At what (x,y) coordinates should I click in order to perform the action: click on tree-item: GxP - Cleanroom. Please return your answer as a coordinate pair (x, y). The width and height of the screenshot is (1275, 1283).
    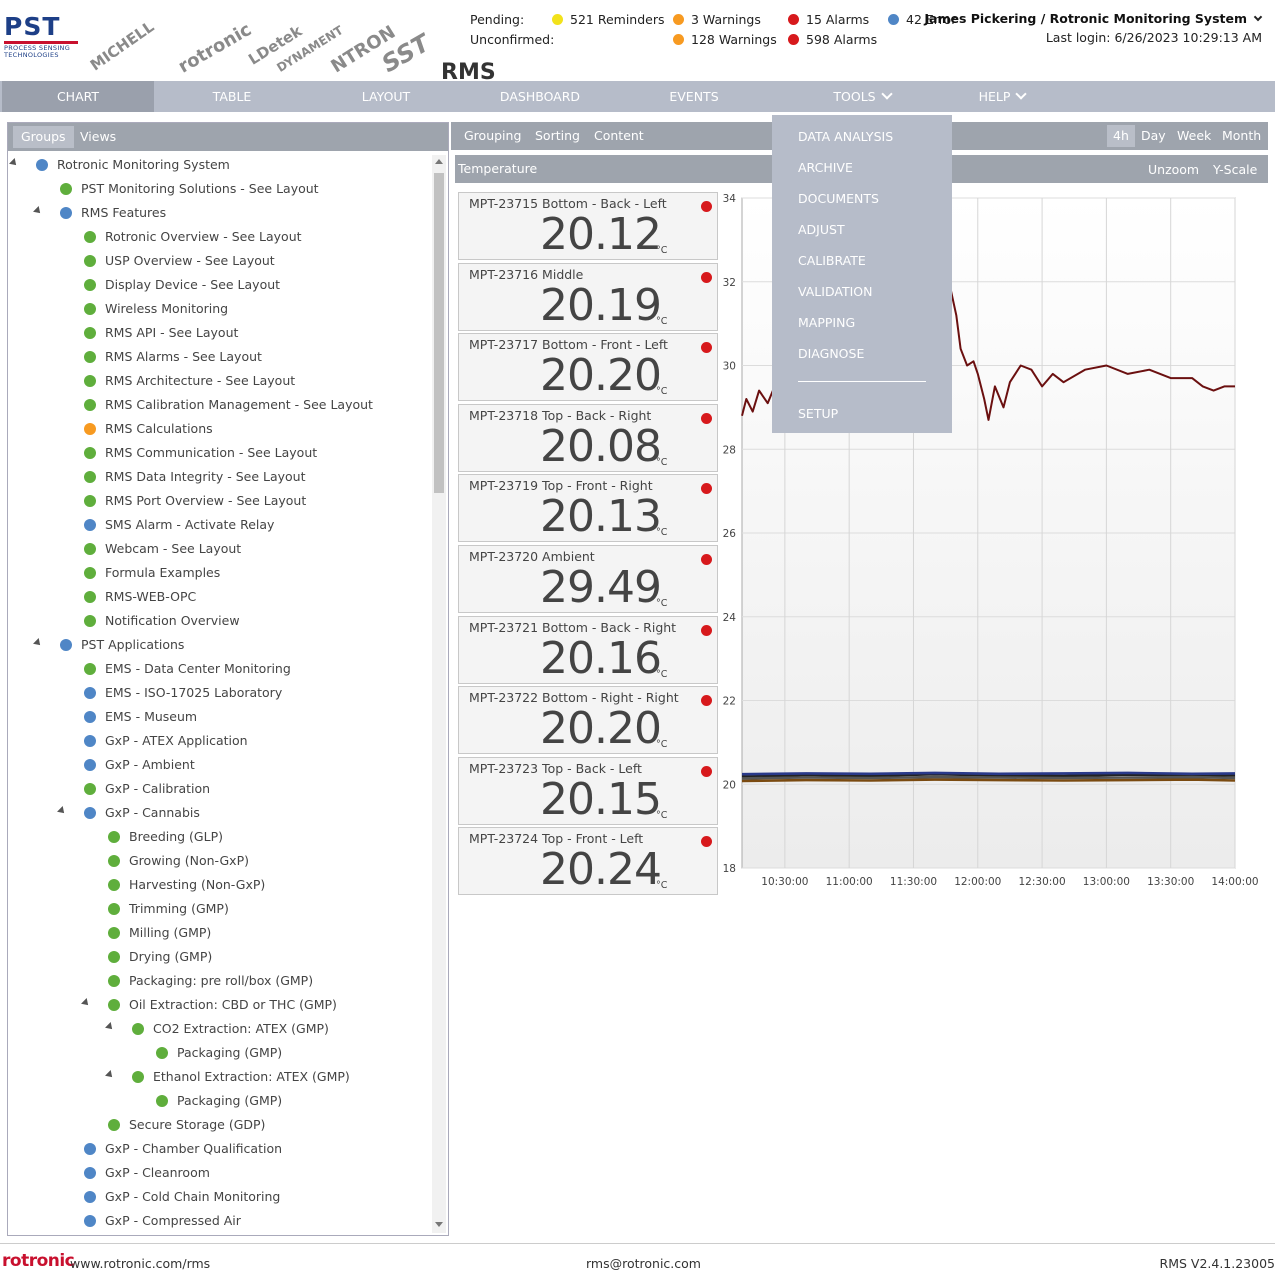
    Looking at the image, I should click on (147, 1175).